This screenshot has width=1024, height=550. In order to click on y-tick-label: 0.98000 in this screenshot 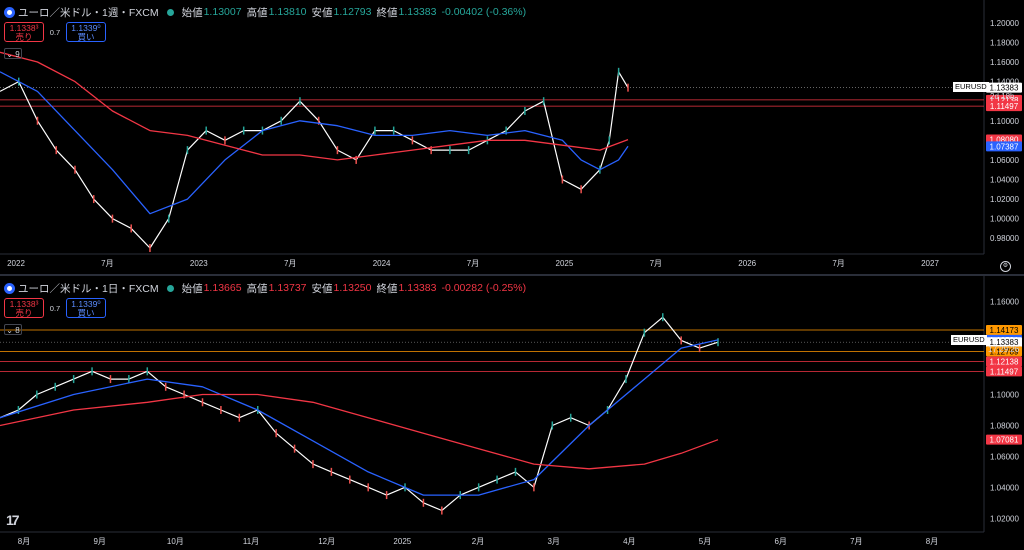, I will do `click(1004, 238)`.